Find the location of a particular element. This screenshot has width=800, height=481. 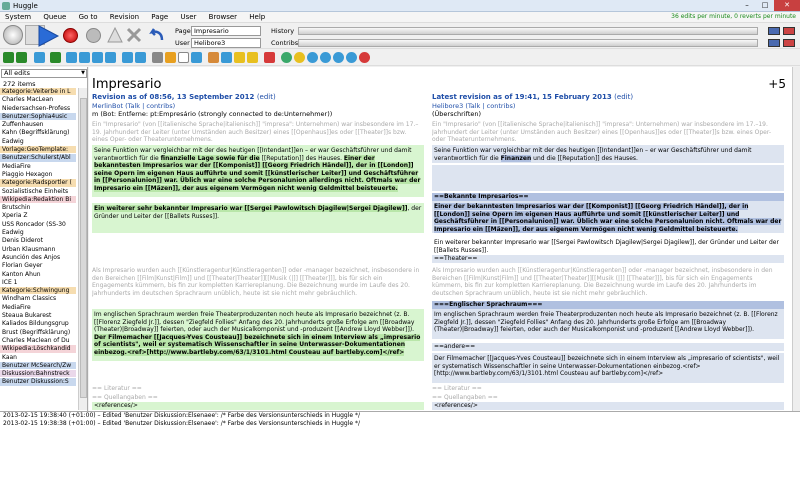

queue-item: Piaggio Hexagon is located at coordinates (38, 175).